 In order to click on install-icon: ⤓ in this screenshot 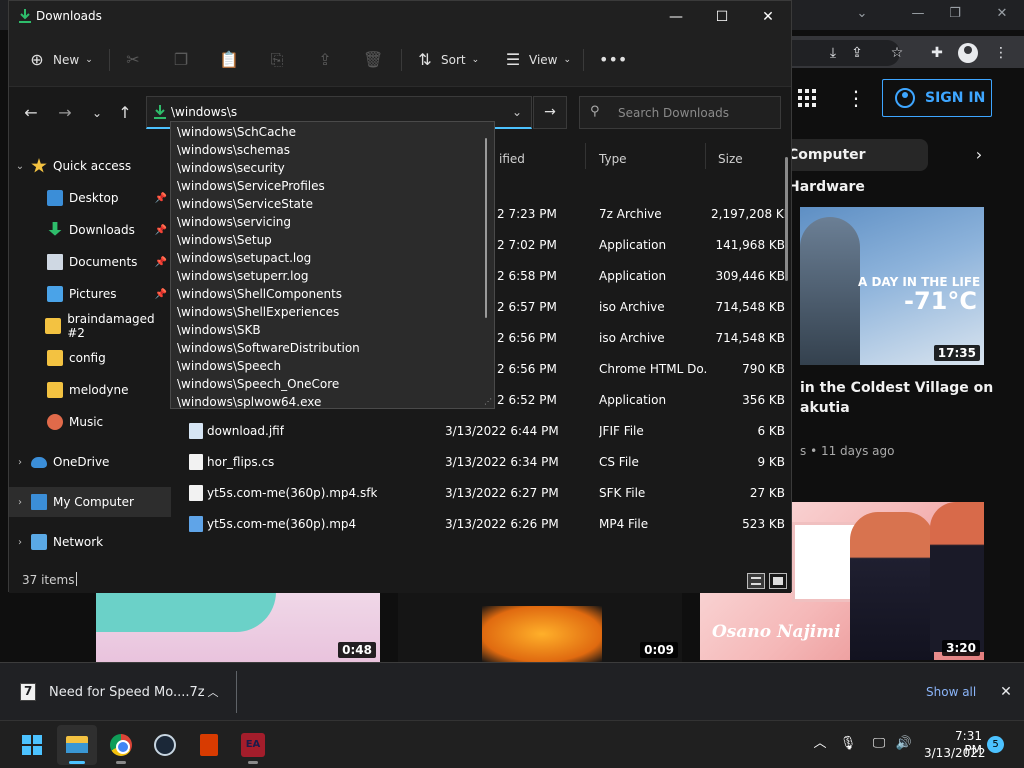, I will do `click(833, 53)`.